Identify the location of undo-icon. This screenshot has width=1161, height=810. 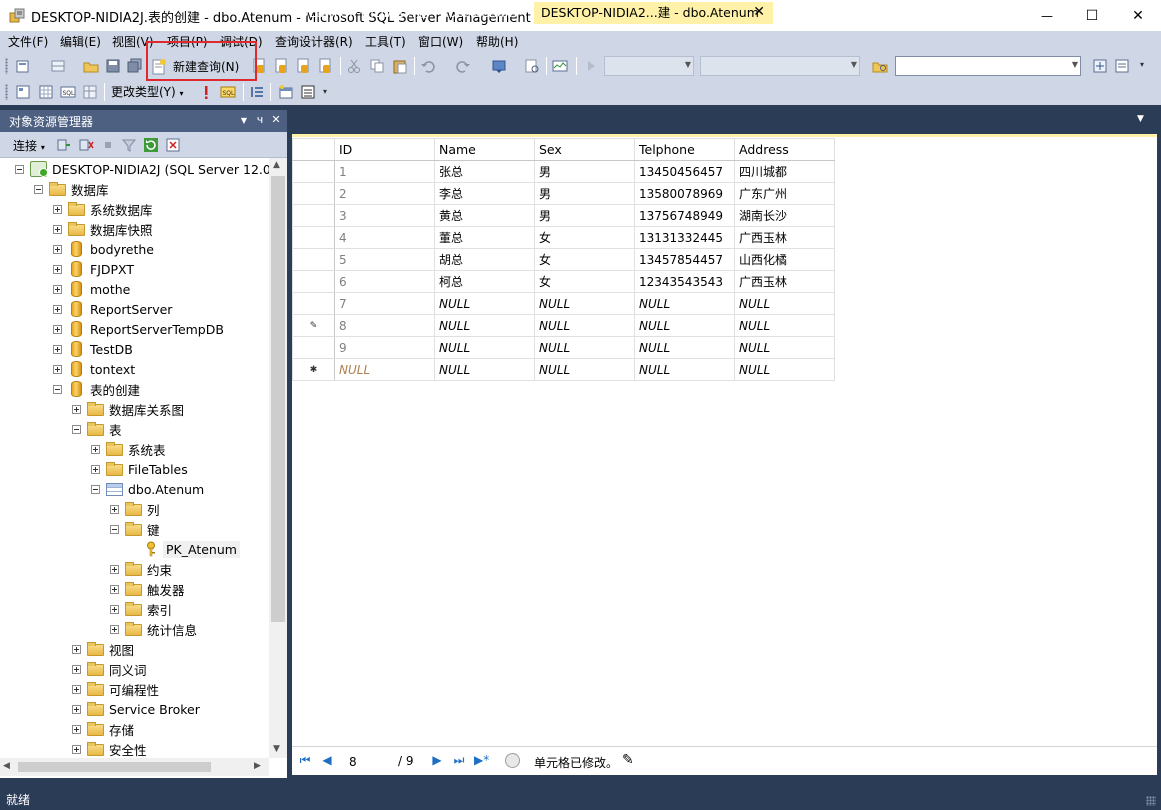
(428, 66).